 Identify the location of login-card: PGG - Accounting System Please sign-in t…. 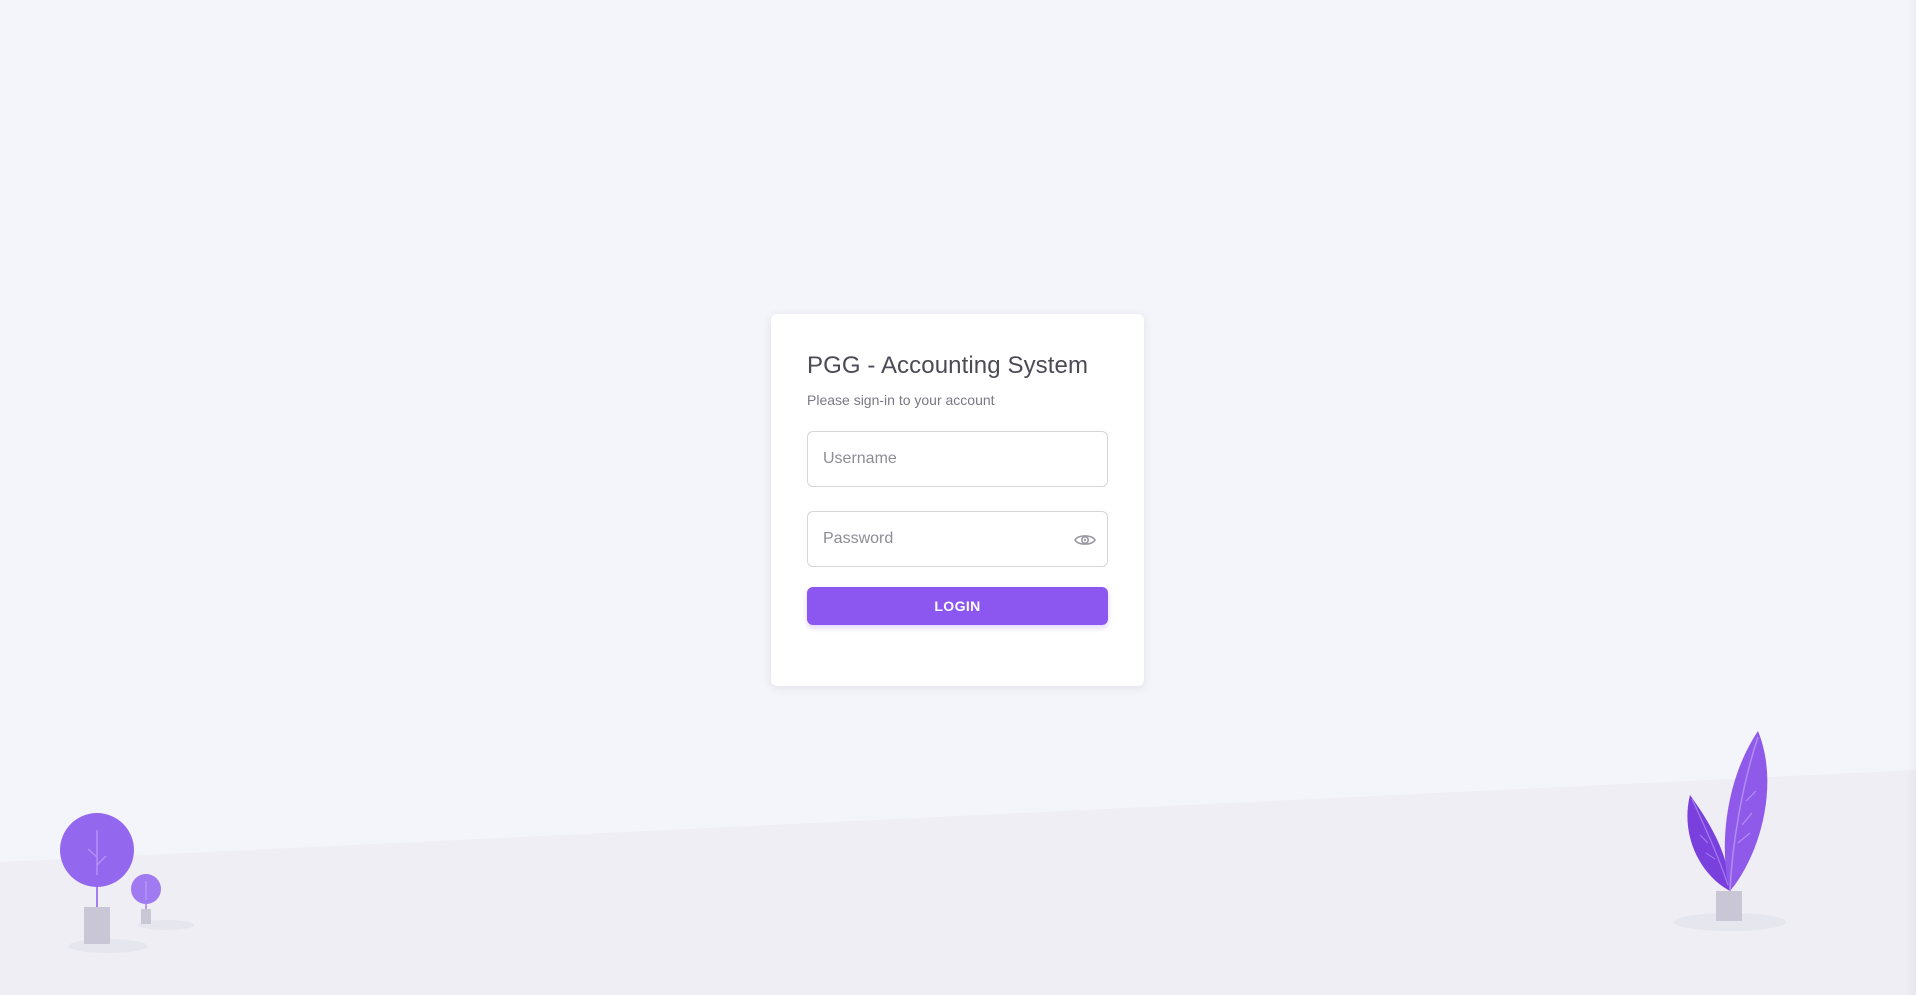
(957, 500).